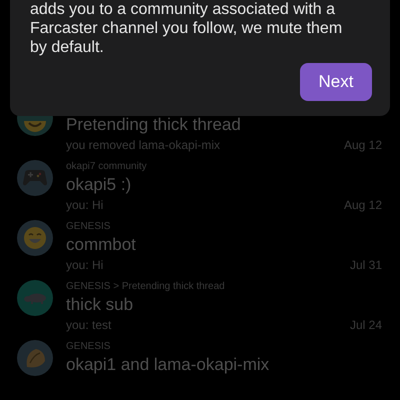 This screenshot has width=400, height=400. What do you see at coordinates (366, 265) in the screenshot?
I see `message-date: Jul 31` at bounding box center [366, 265].